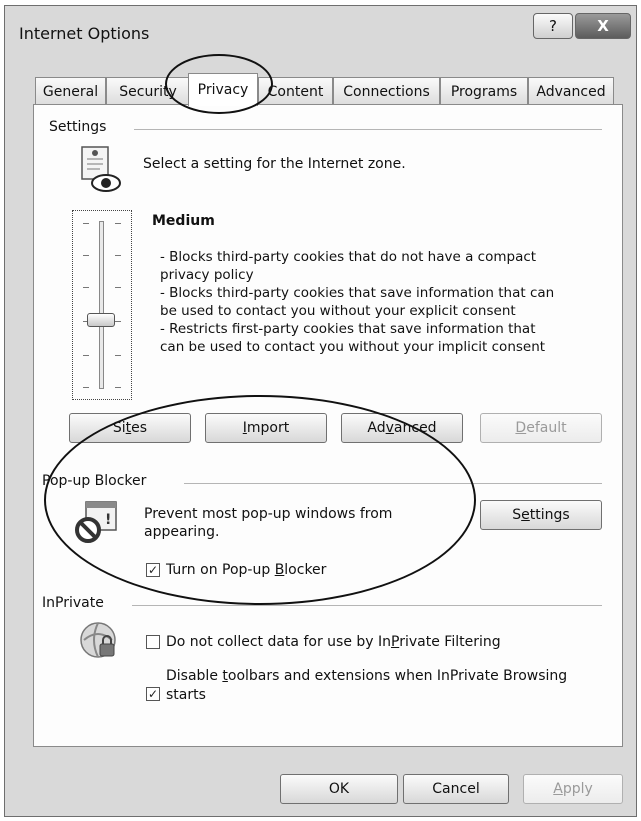 The image size is (641, 821). Describe the element at coordinates (182, 532) in the screenshot. I see `popup-description-line2: appearing.` at that location.